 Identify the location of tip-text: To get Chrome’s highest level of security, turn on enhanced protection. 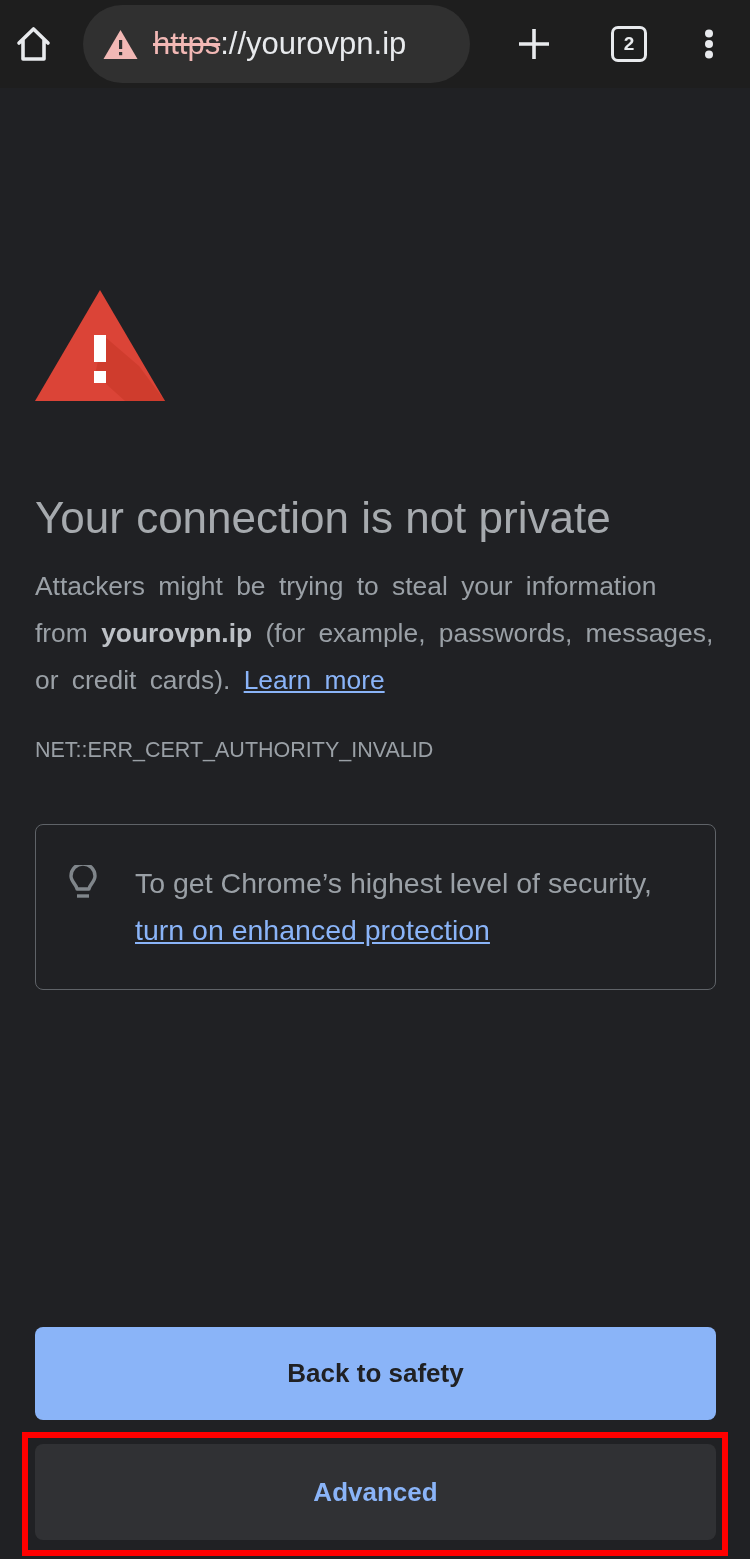
(394, 907).